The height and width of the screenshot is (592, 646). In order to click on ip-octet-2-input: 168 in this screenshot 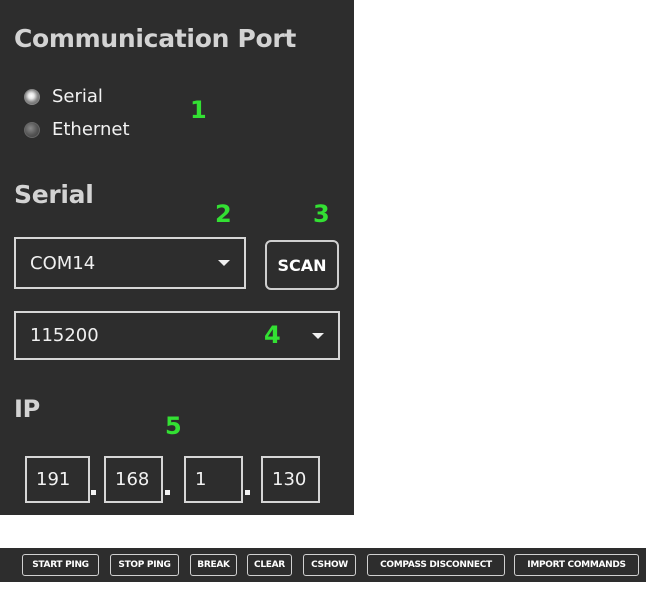, I will do `click(133, 479)`.